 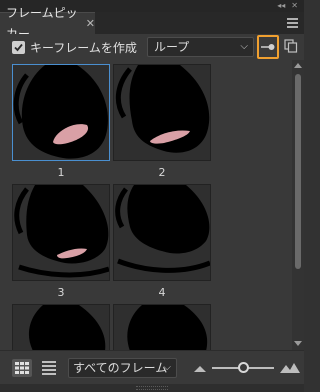 I want to click on thumbnail-size-slider-knob, so click(x=243, y=367).